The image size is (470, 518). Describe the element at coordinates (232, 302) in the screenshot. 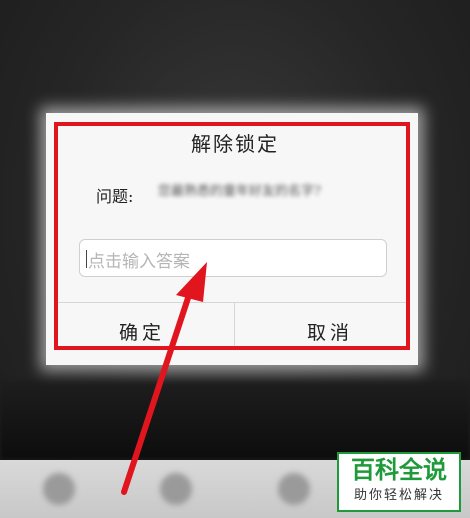

I see `button-divider` at that location.